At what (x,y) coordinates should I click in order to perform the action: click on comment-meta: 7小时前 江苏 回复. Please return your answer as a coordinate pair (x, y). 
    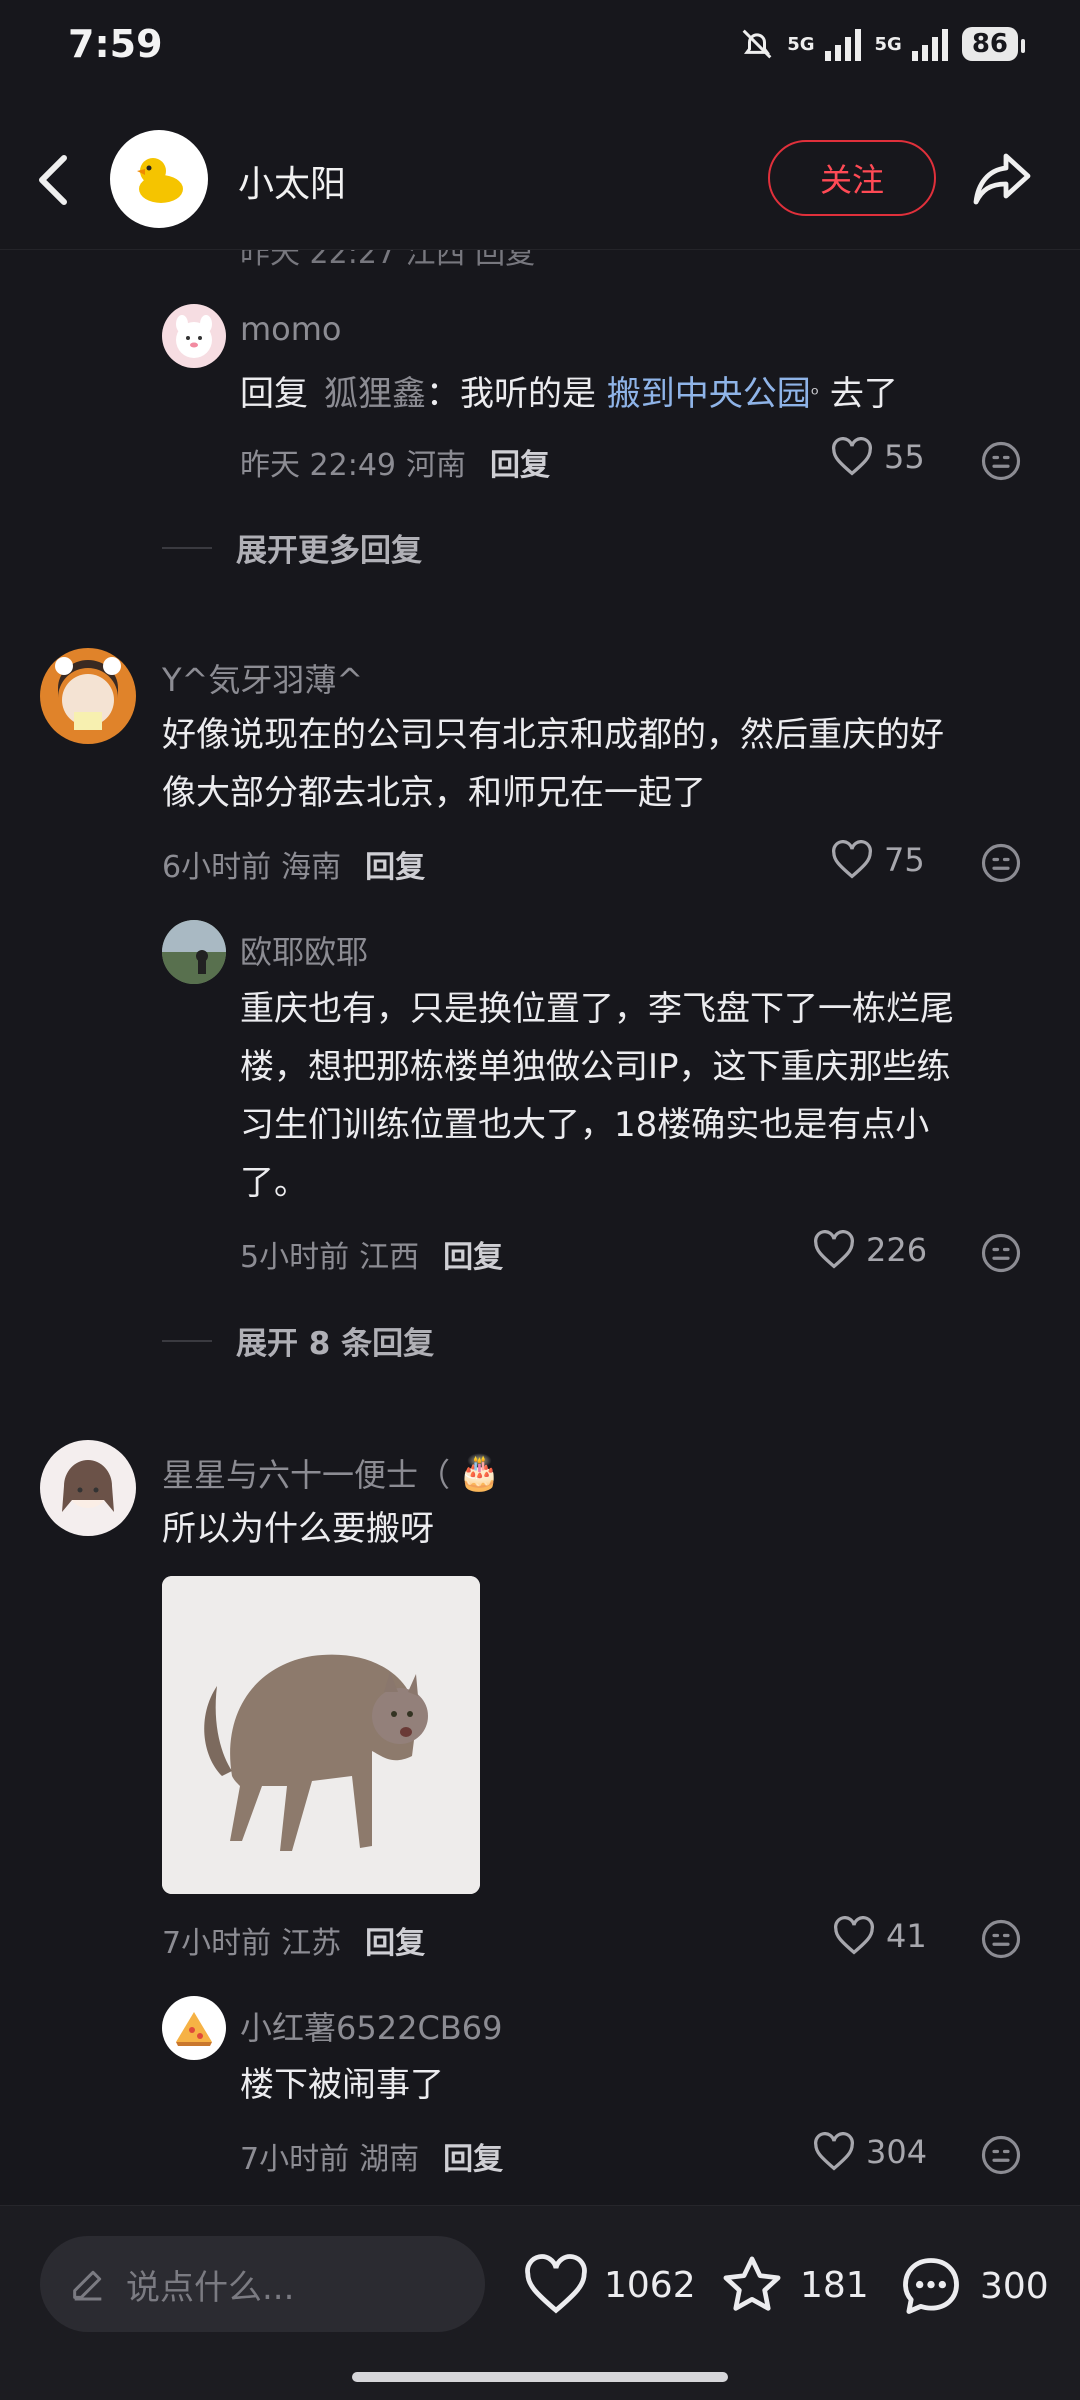
    Looking at the image, I should click on (293, 1940).